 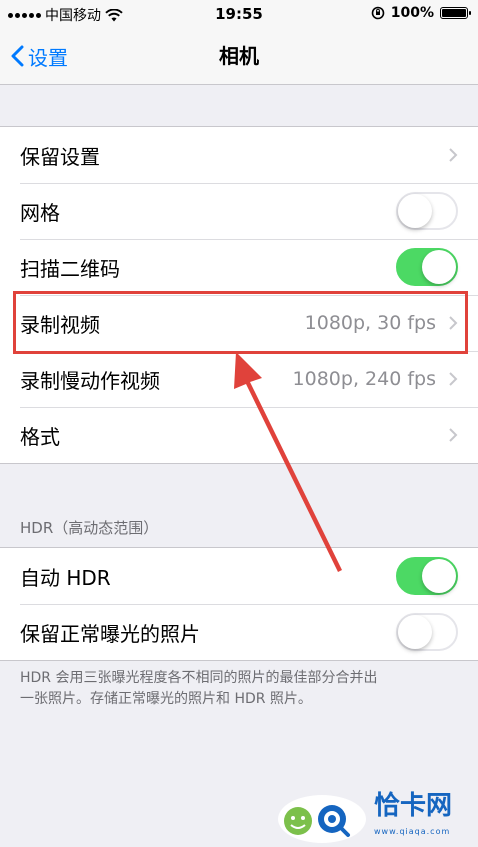 I want to click on record-slomo-row: 录制慢动作视频 1080p, 240 fps, so click(x=239, y=379).